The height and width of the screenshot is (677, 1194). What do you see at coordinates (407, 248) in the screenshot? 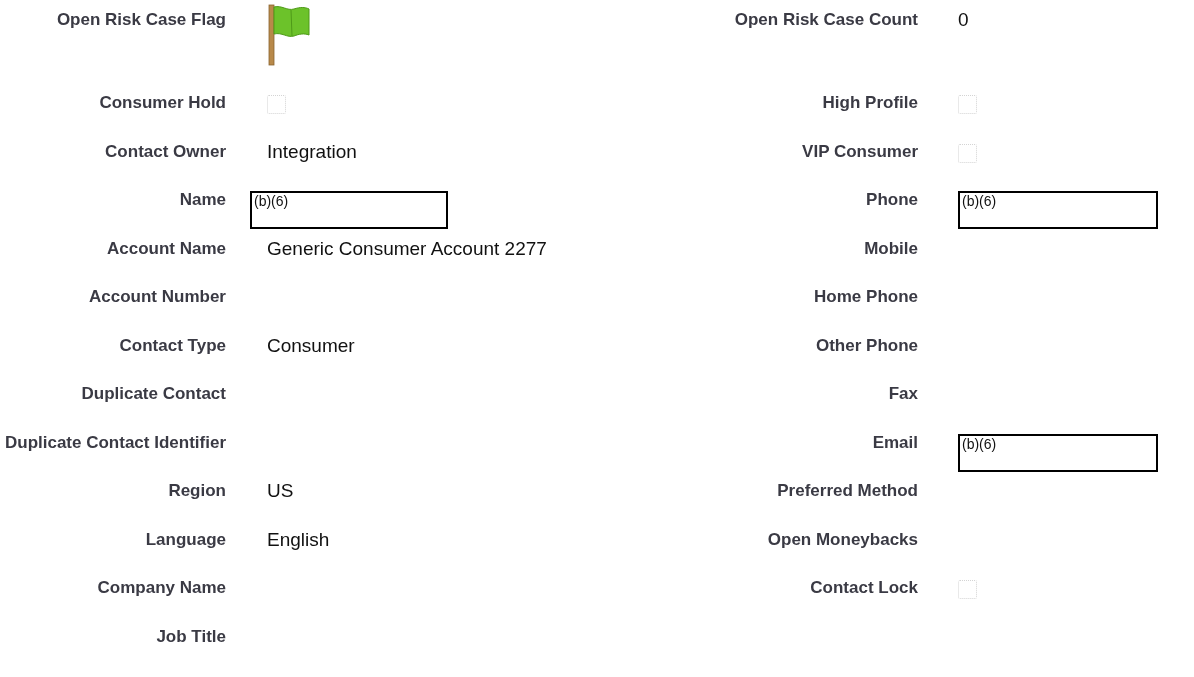
I see `field-value: Generic Consumer Account 2277` at bounding box center [407, 248].